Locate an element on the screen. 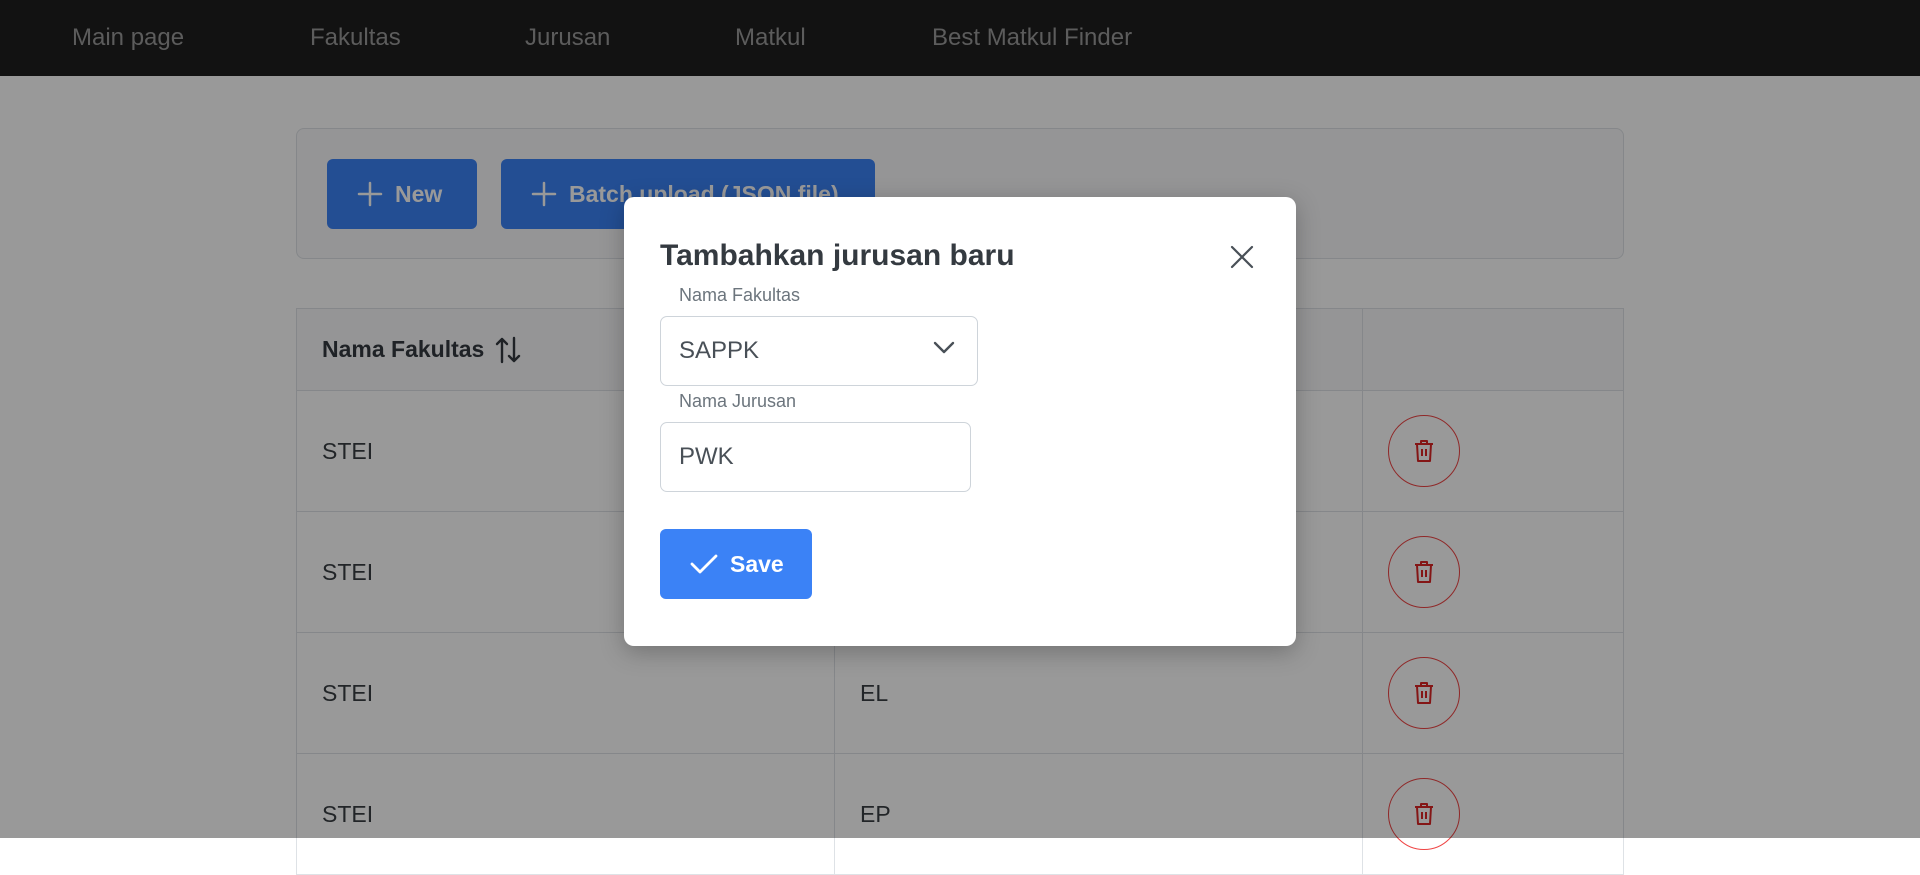  fakultas-label: Nama Fakultas is located at coordinates (740, 295).